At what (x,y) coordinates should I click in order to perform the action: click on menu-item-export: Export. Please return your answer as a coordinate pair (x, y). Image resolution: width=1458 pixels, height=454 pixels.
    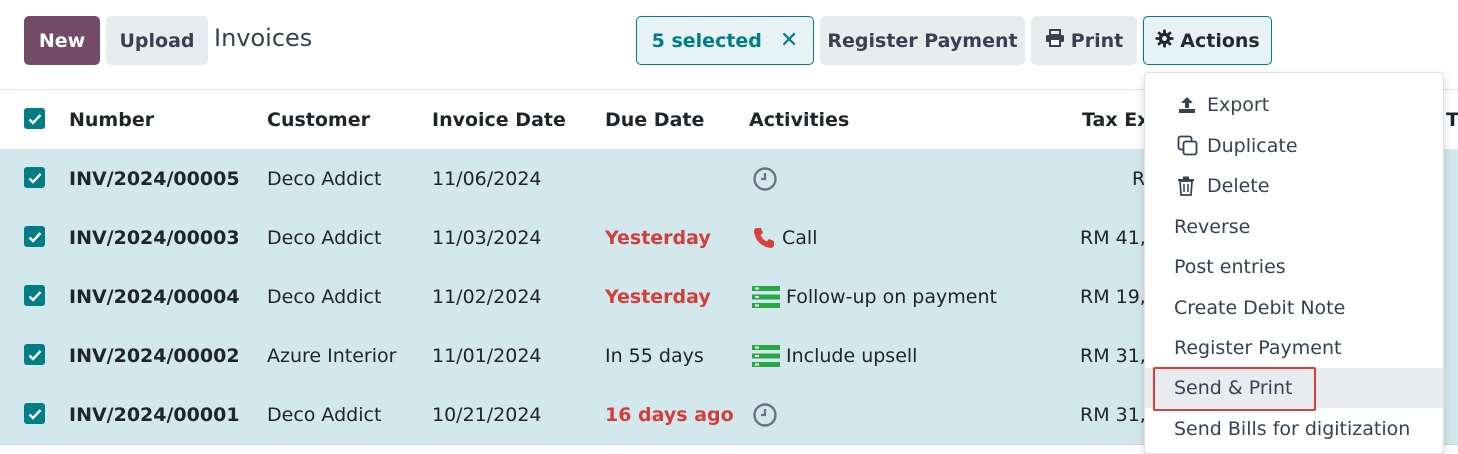
    Looking at the image, I should click on (1294, 105).